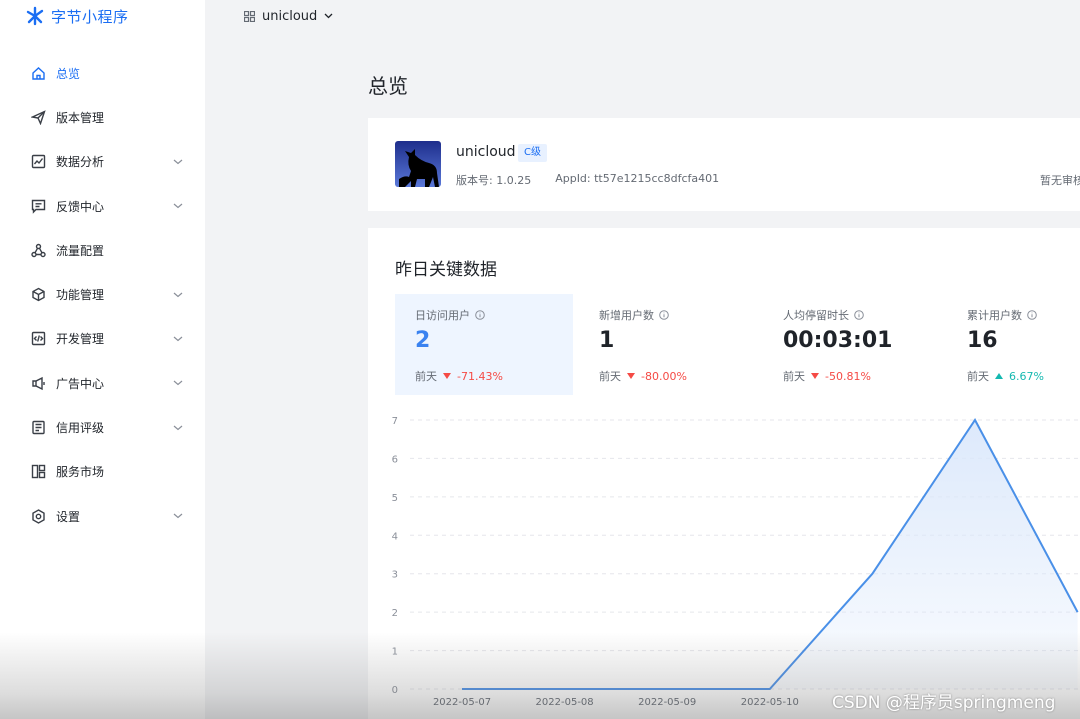 The height and width of the screenshot is (719, 1080). Describe the element at coordinates (68, 516) in the screenshot. I see `sidebar-item-label: 设置` at that location.